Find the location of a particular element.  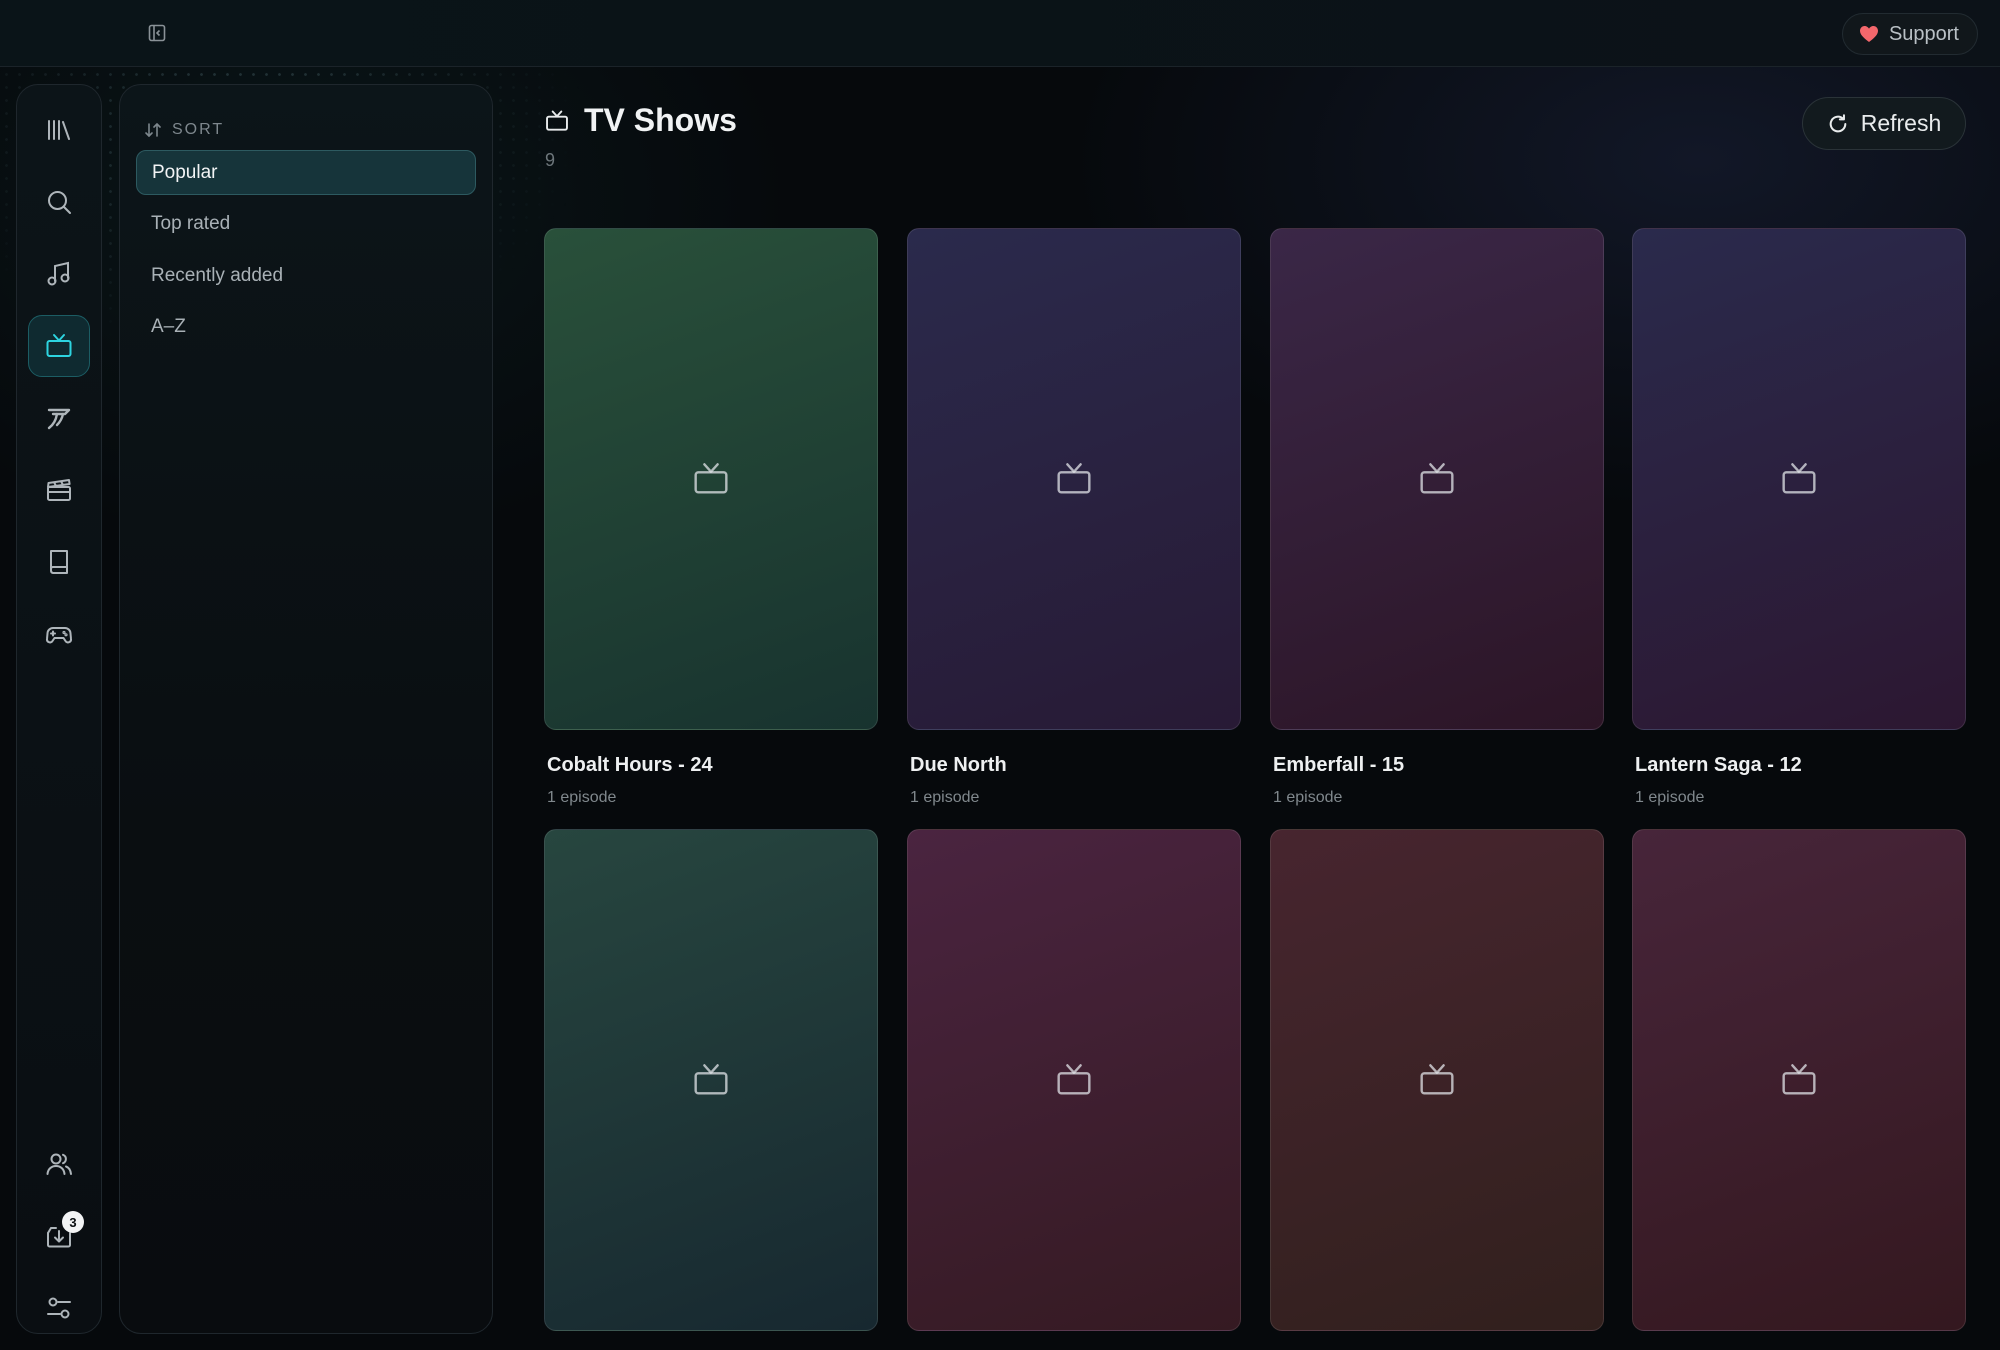

downloads-badge: 3 is located at coordinates (73, 1222).